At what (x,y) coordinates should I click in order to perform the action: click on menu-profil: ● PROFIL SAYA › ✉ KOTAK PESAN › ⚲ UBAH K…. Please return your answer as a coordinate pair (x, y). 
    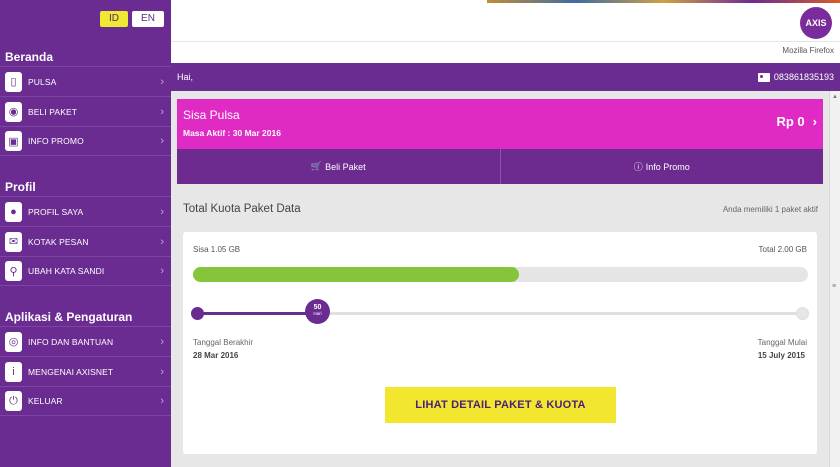
    Looking at the image, I should click on (85, 241).